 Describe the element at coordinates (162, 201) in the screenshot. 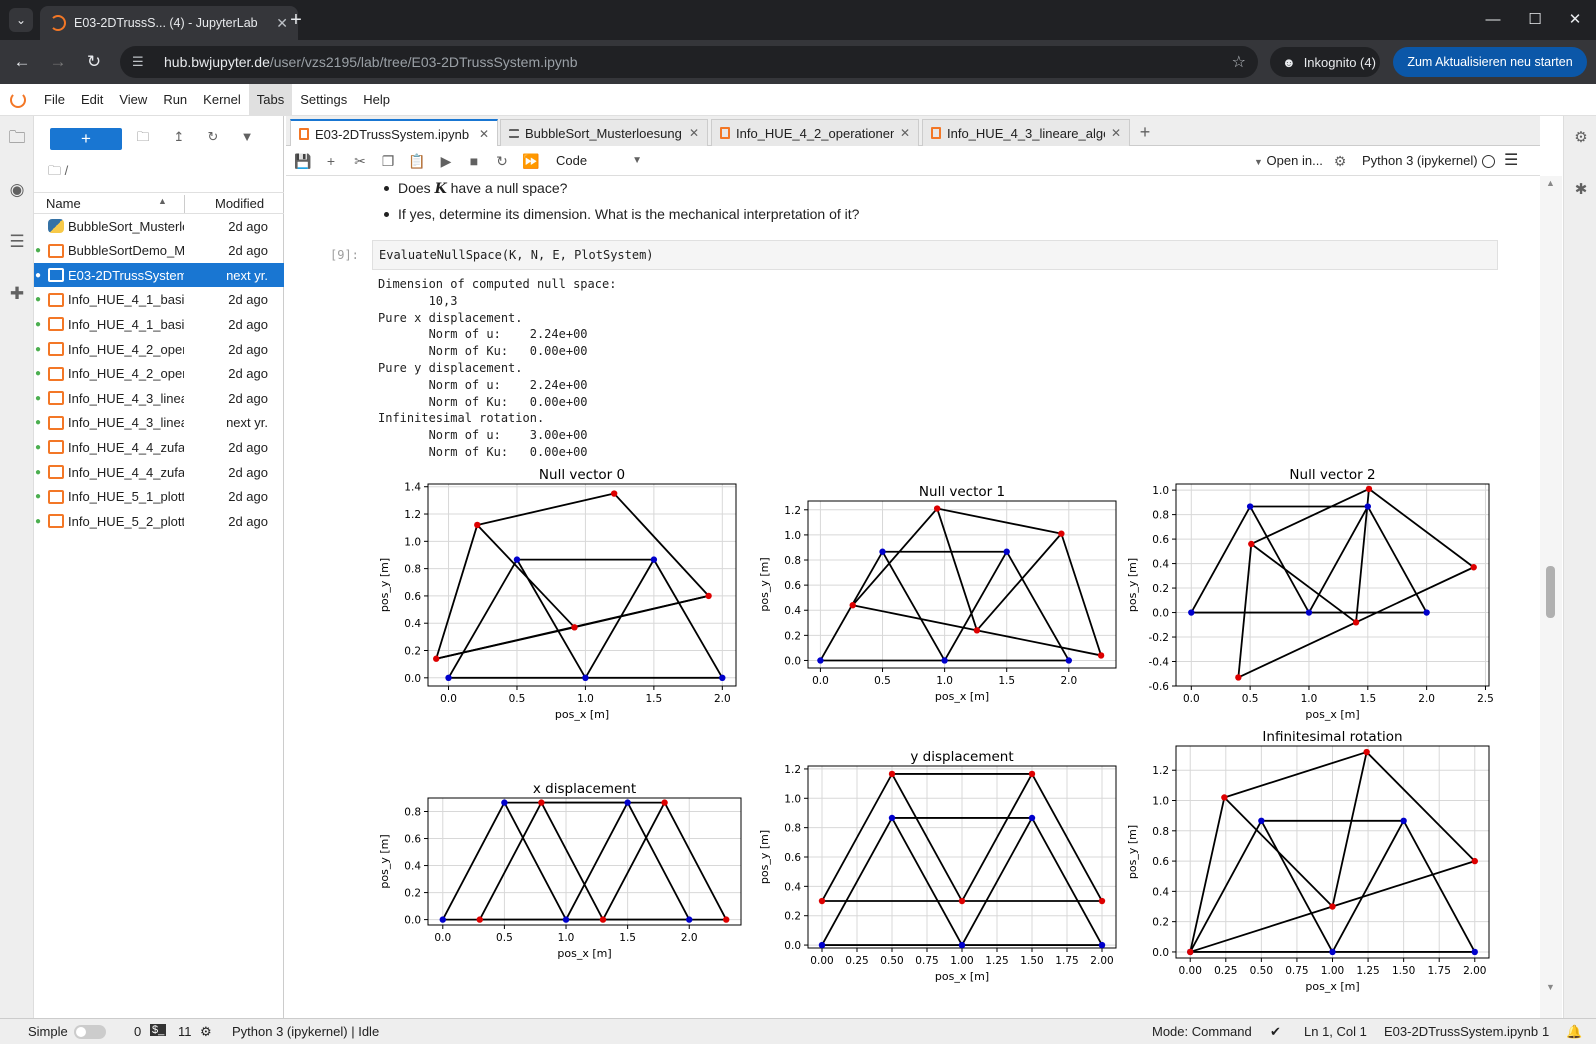

I see `sort-ascending-icon: ▲` at that location.